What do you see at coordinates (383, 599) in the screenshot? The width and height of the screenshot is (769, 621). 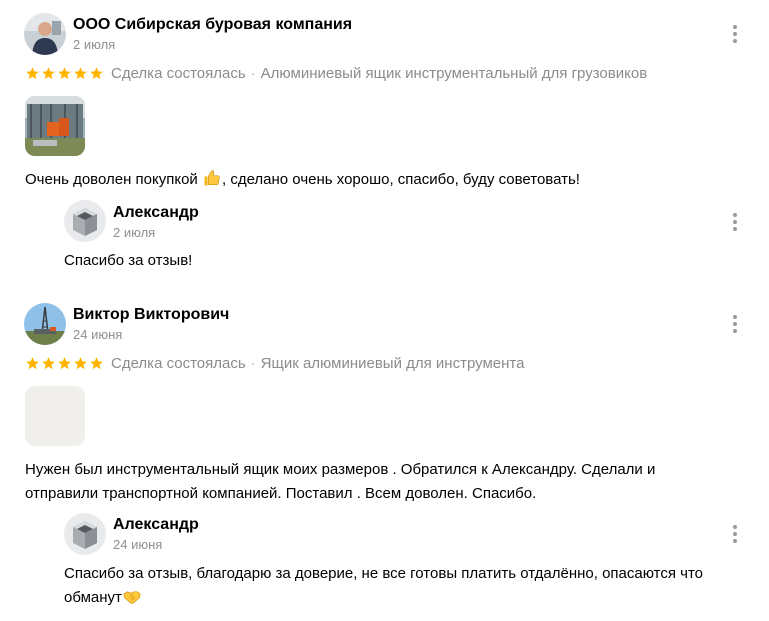 I see `reply-text-line: обманут` at bounding box center [383, 599].